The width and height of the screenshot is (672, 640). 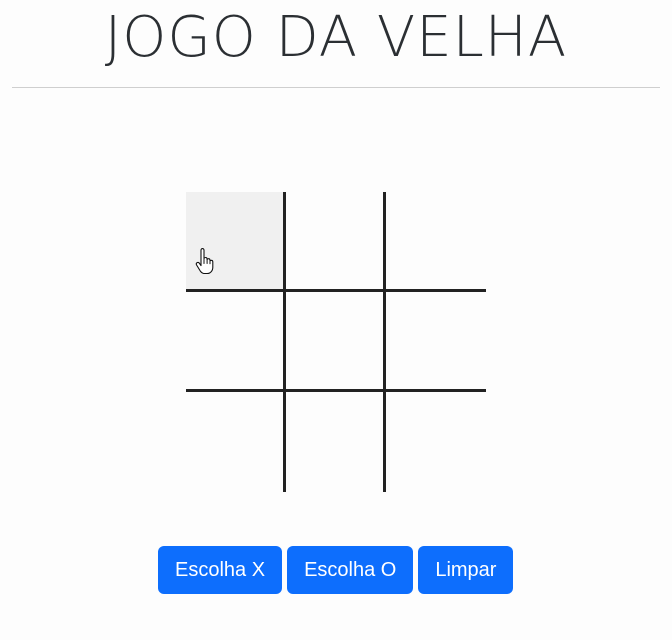 I want to click on hand-pointer-cursor-icon, so click(x=204, y=261).